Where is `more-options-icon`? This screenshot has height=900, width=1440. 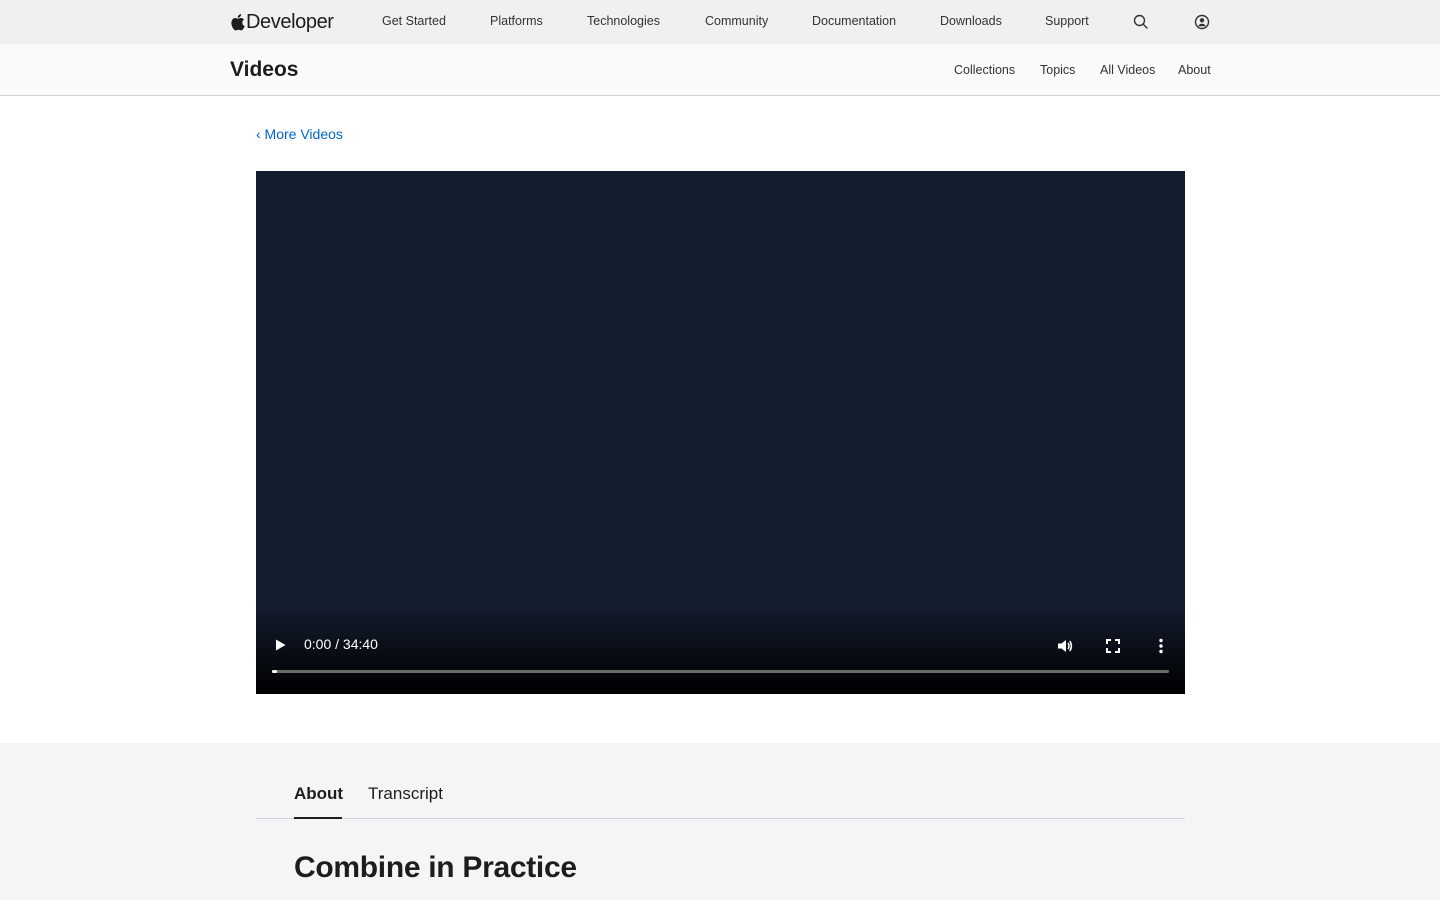 more-options-icon is located at coordinates (1161, 648).